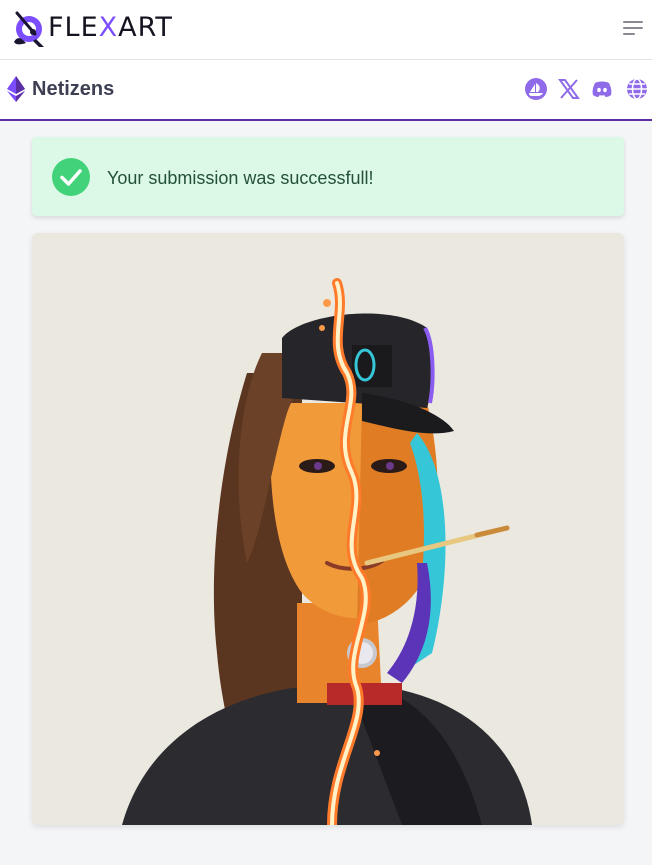  What do you see at coordinates (71, 177) in the screenshot?
I see `check-circle-icon` at bounding box center [71, 177].